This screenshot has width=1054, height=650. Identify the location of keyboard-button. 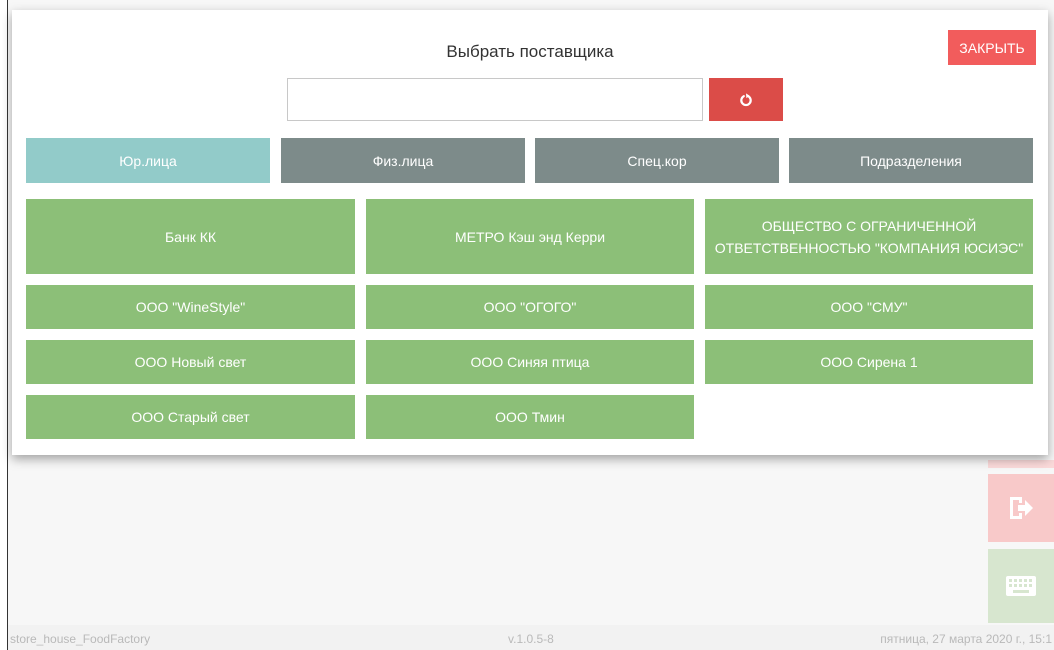
(1021, 586).